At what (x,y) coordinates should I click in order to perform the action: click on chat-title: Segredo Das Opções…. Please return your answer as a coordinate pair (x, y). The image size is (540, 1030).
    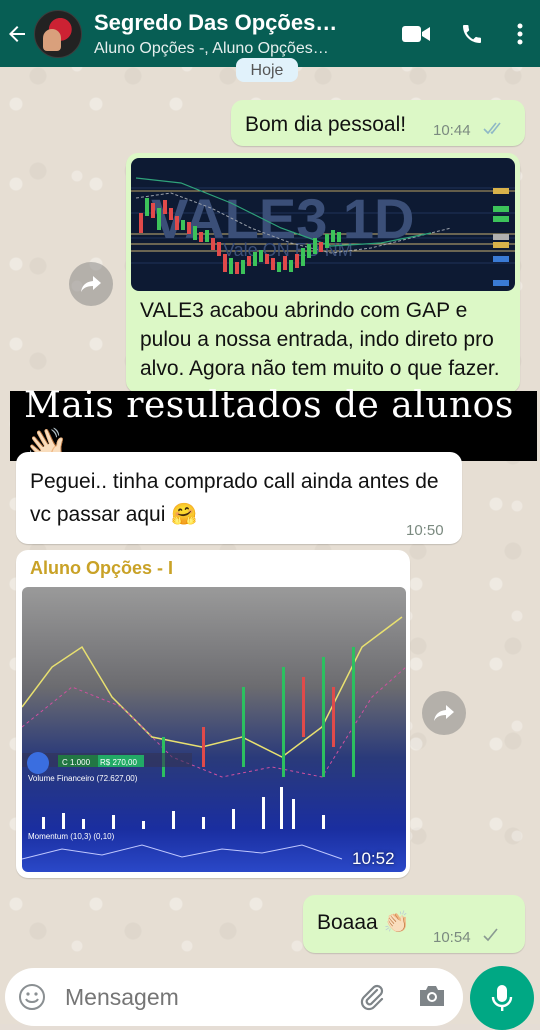
    Looking at the image, I should click on (216, 22).